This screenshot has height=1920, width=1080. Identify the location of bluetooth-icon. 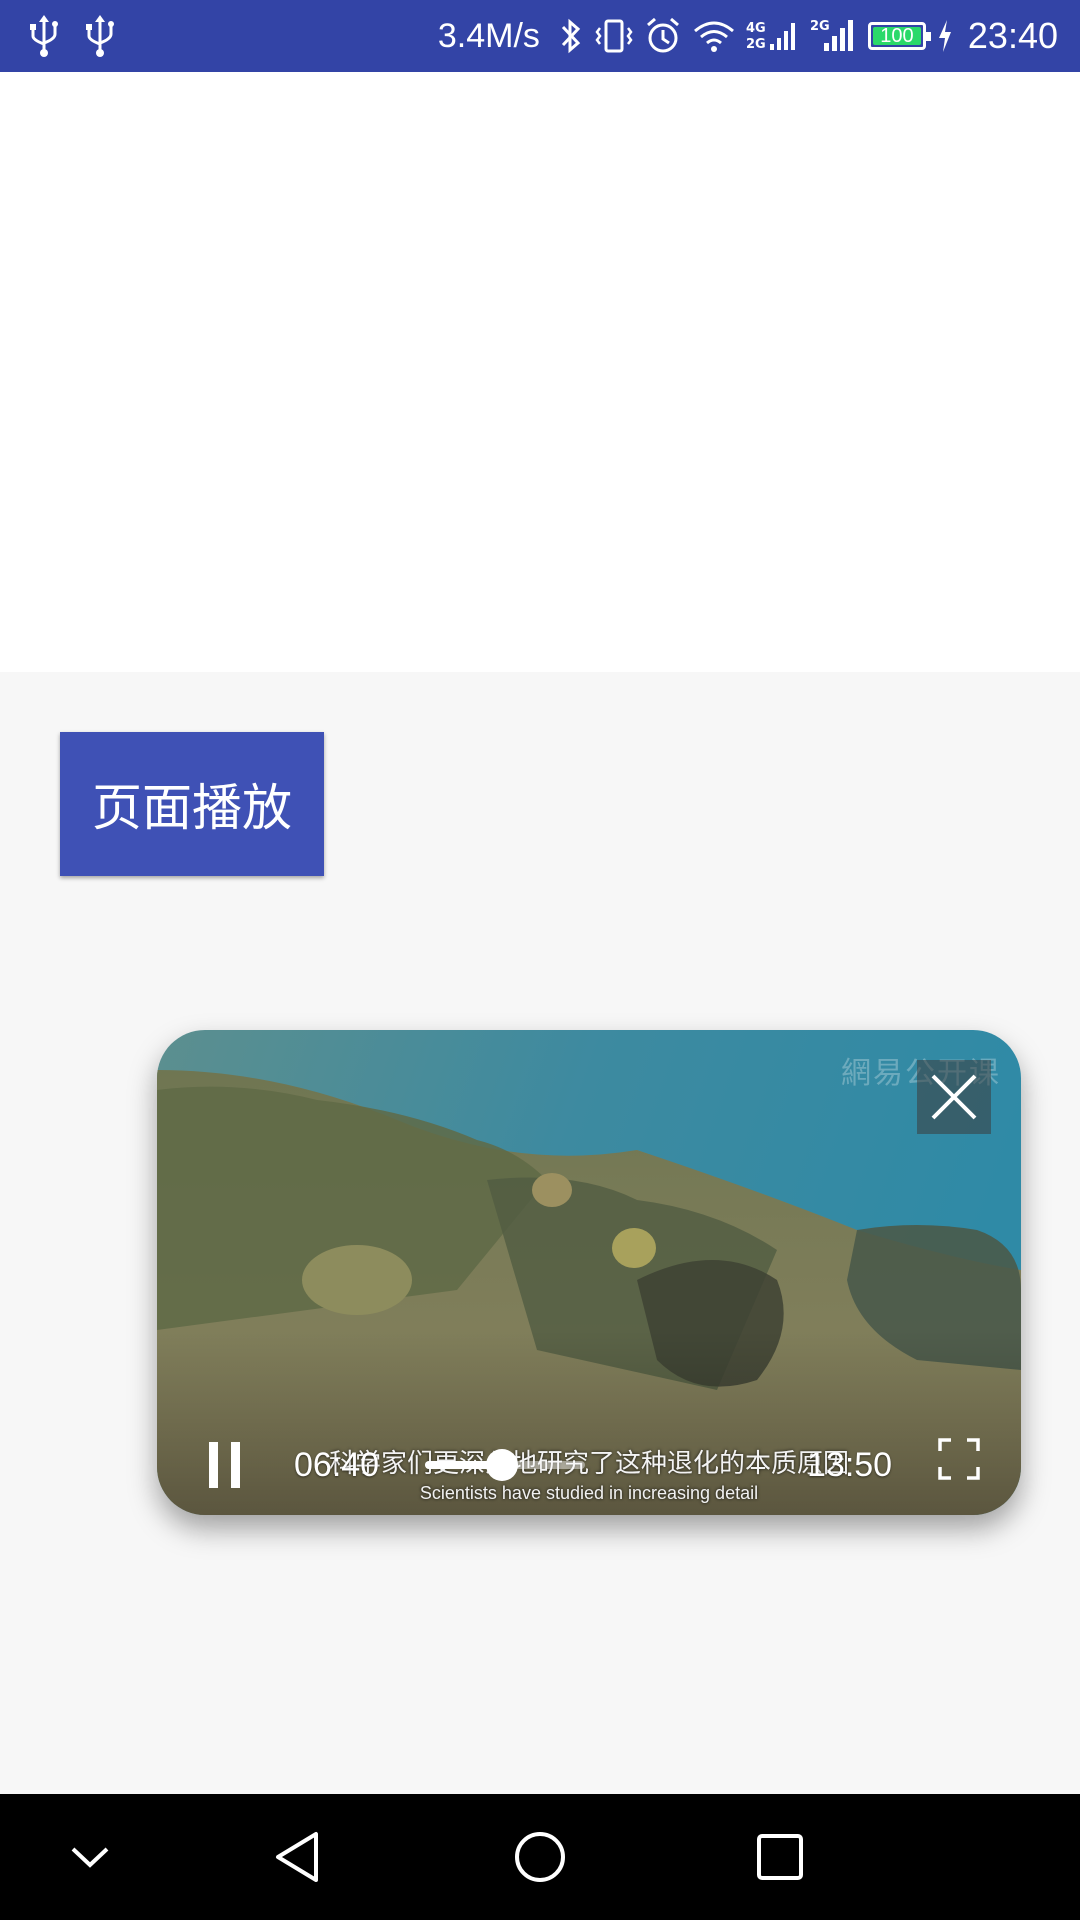
(571, 36).